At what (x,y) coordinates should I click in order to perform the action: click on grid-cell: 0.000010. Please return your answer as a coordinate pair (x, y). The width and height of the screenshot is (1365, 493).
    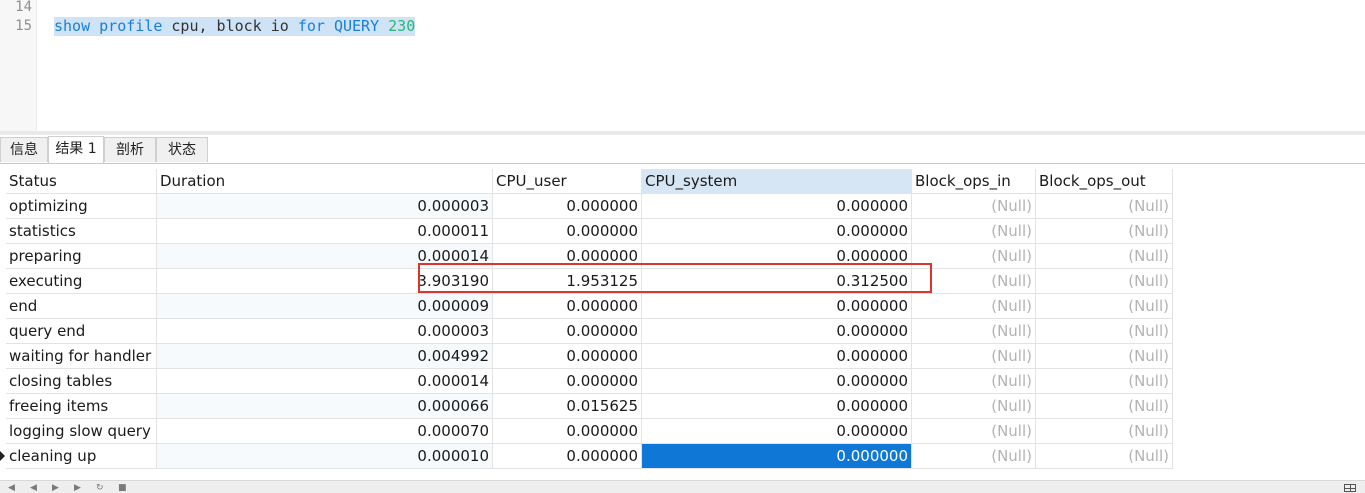
    Looking at the image, I should click on (325, 456).